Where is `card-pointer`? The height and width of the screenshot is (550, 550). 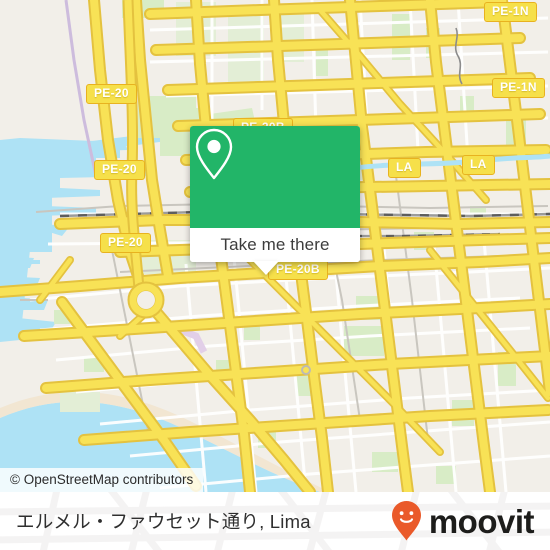
card-pointer is located at coordinates (266, 268).